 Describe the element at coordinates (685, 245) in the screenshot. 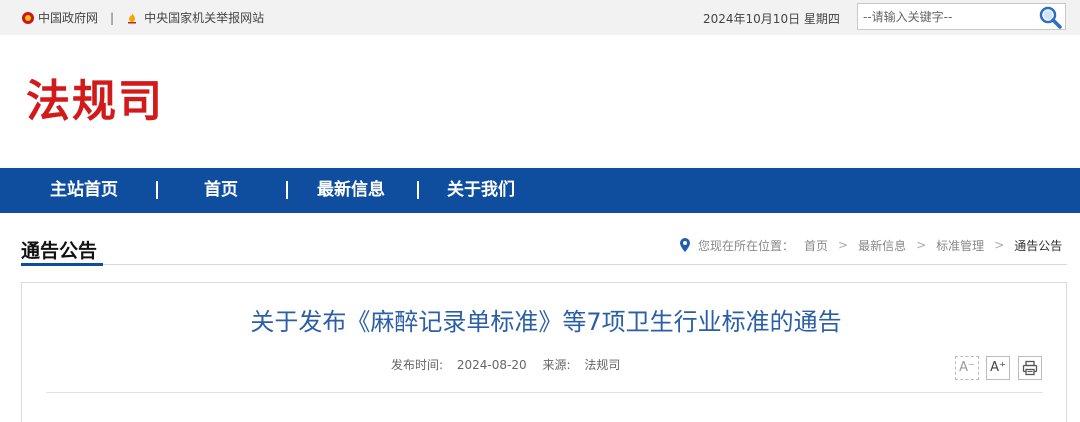

I see `location-pin-icon` at that location.